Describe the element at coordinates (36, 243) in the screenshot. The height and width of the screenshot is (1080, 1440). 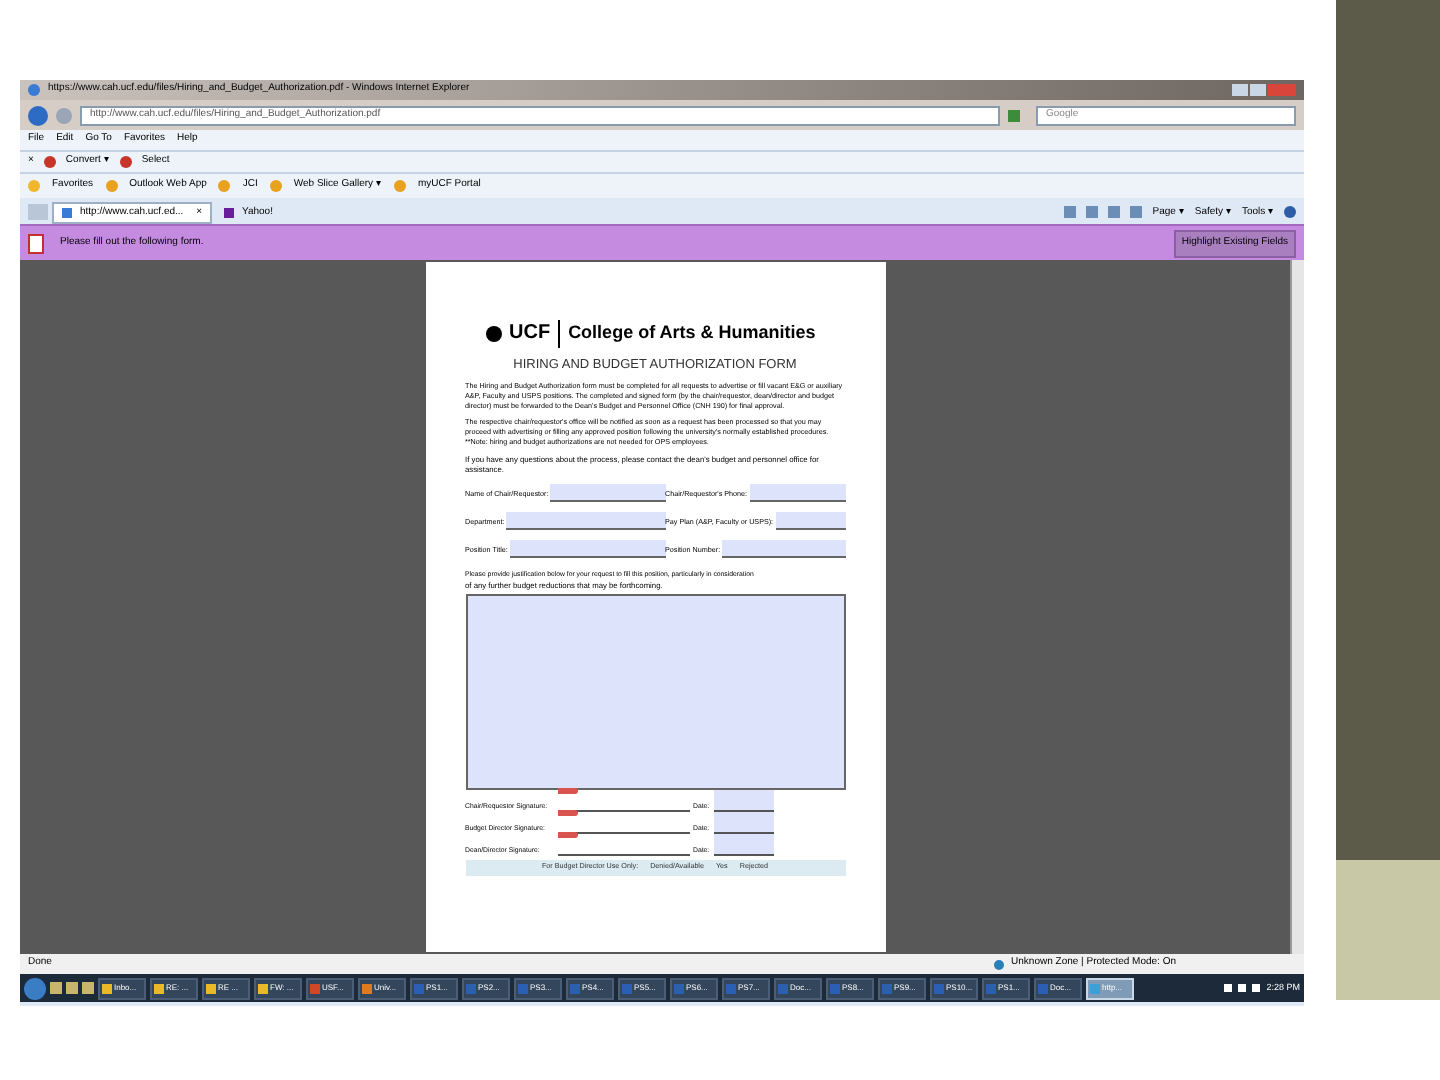
I see `pdf-form-icon` at that location.